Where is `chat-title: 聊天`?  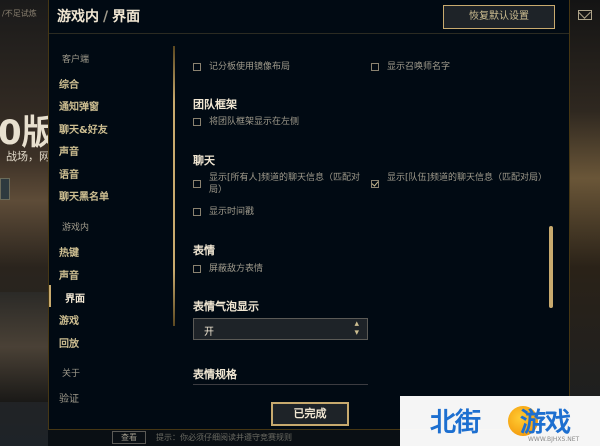 chat-title: 聊天 is located at coordinates (204, 160).